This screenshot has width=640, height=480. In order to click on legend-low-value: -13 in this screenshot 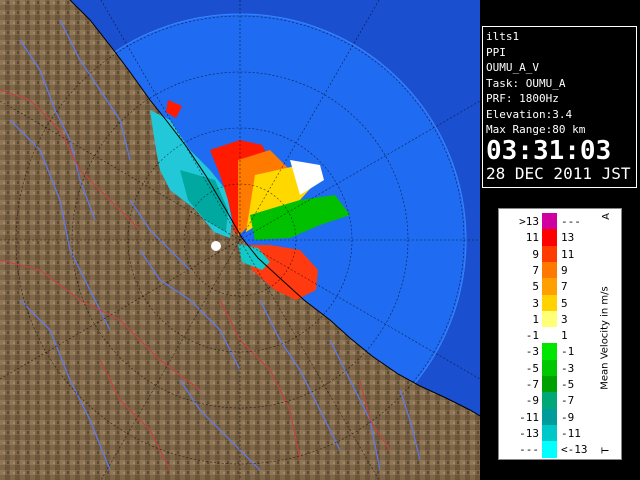, I will do `click(529, 433)`.